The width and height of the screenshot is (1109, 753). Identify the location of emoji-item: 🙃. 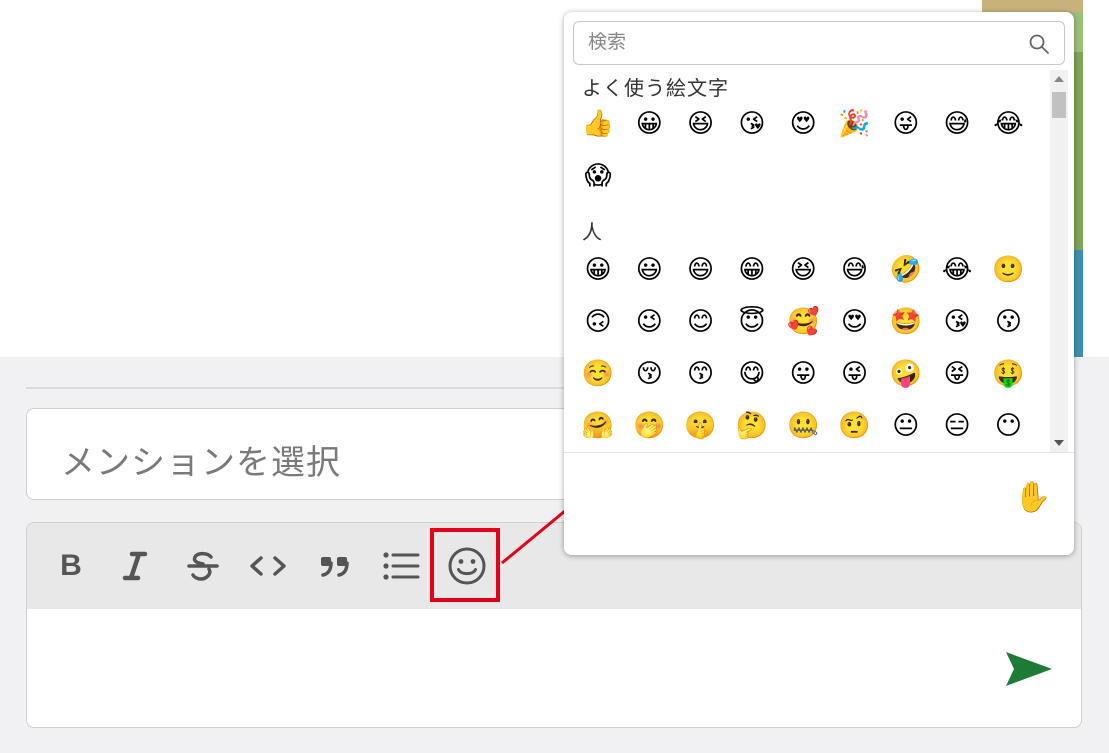
(598, 322).